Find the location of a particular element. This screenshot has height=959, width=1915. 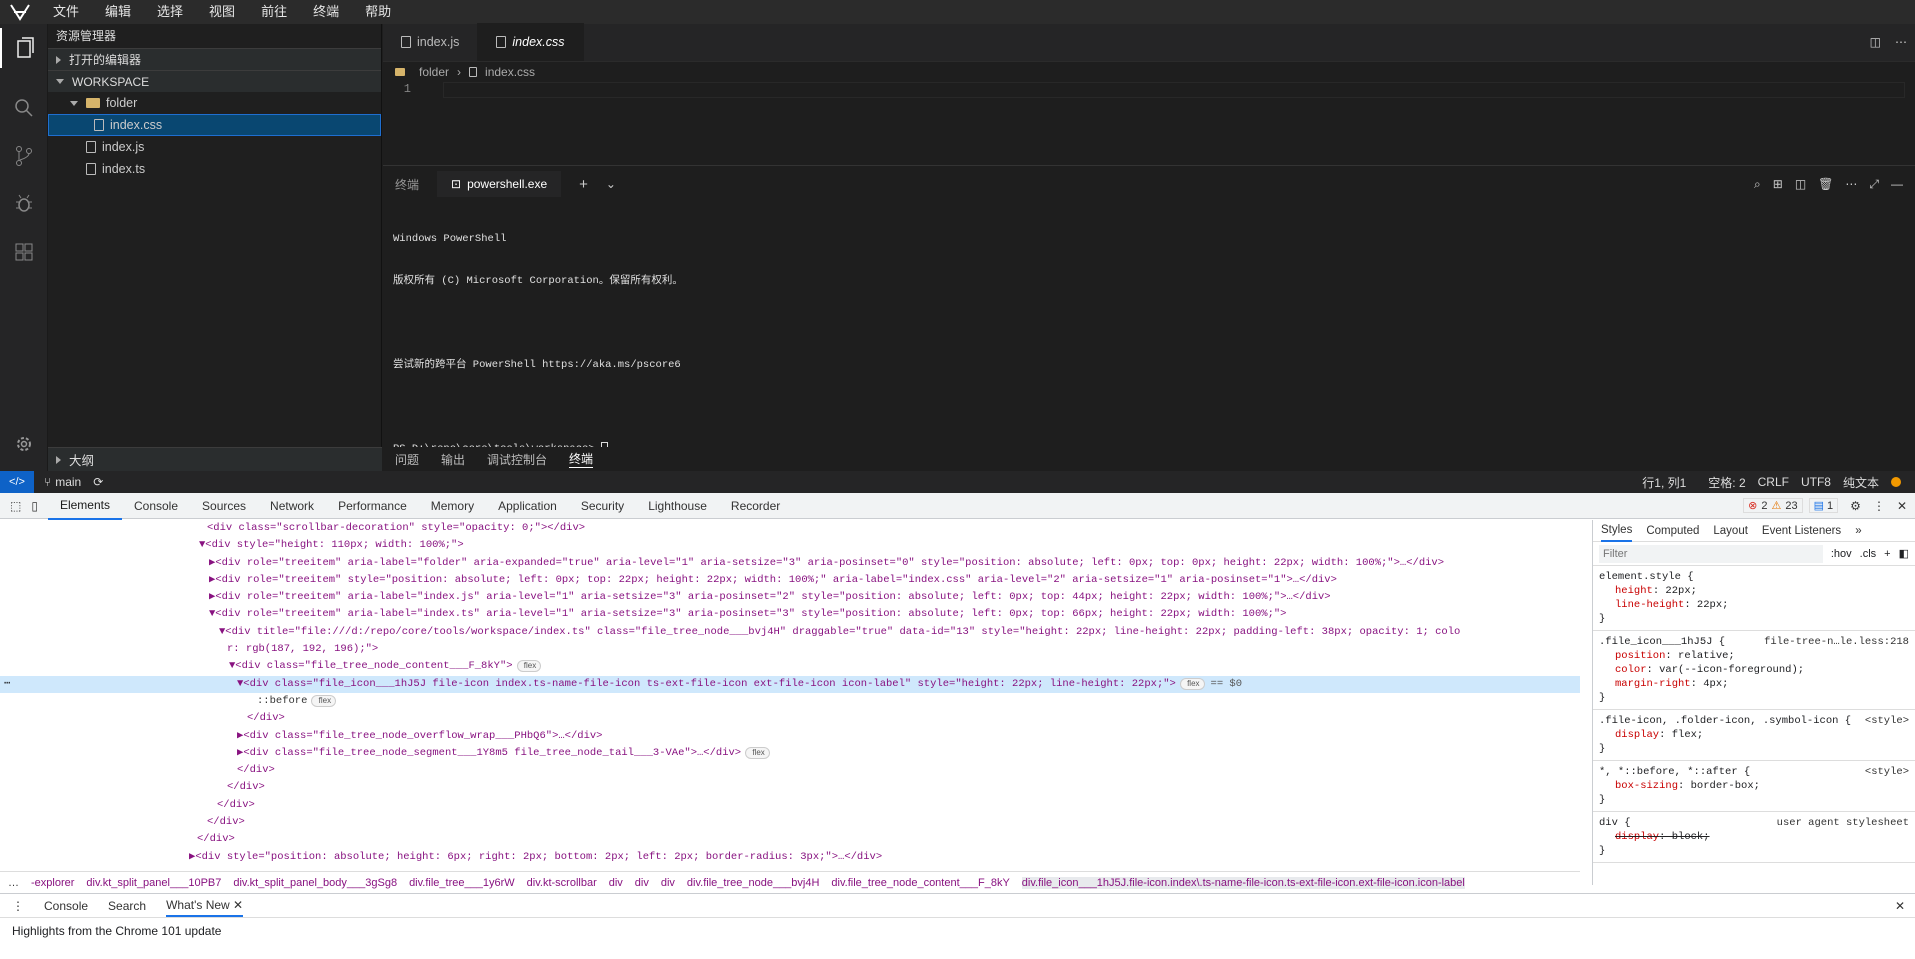

tree-item-index-ts: index.ts is located at coordinates (214, 169).